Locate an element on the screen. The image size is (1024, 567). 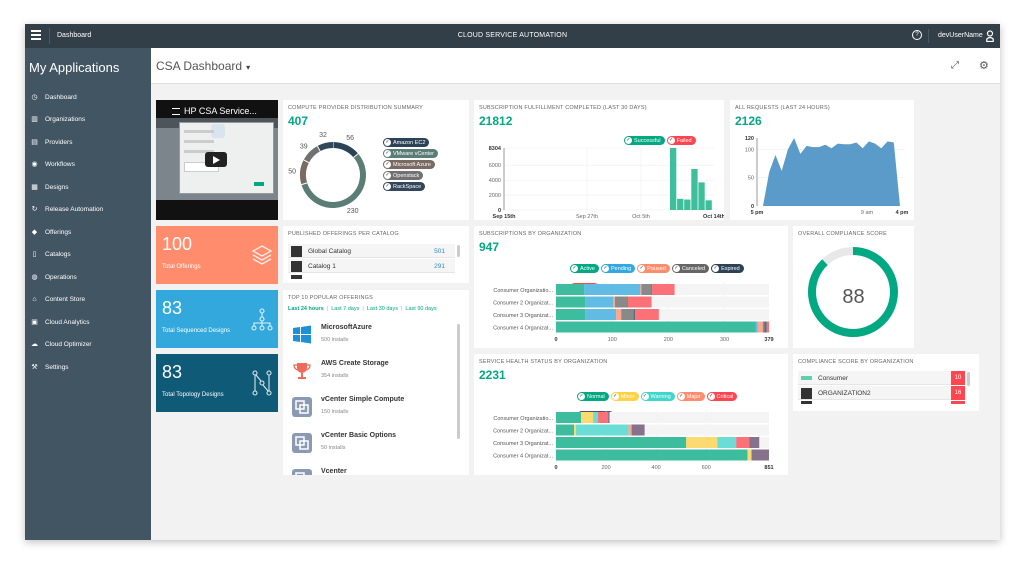
offering-item: vCenter Basic Options 50 installs is located at coordinates (368, 447).